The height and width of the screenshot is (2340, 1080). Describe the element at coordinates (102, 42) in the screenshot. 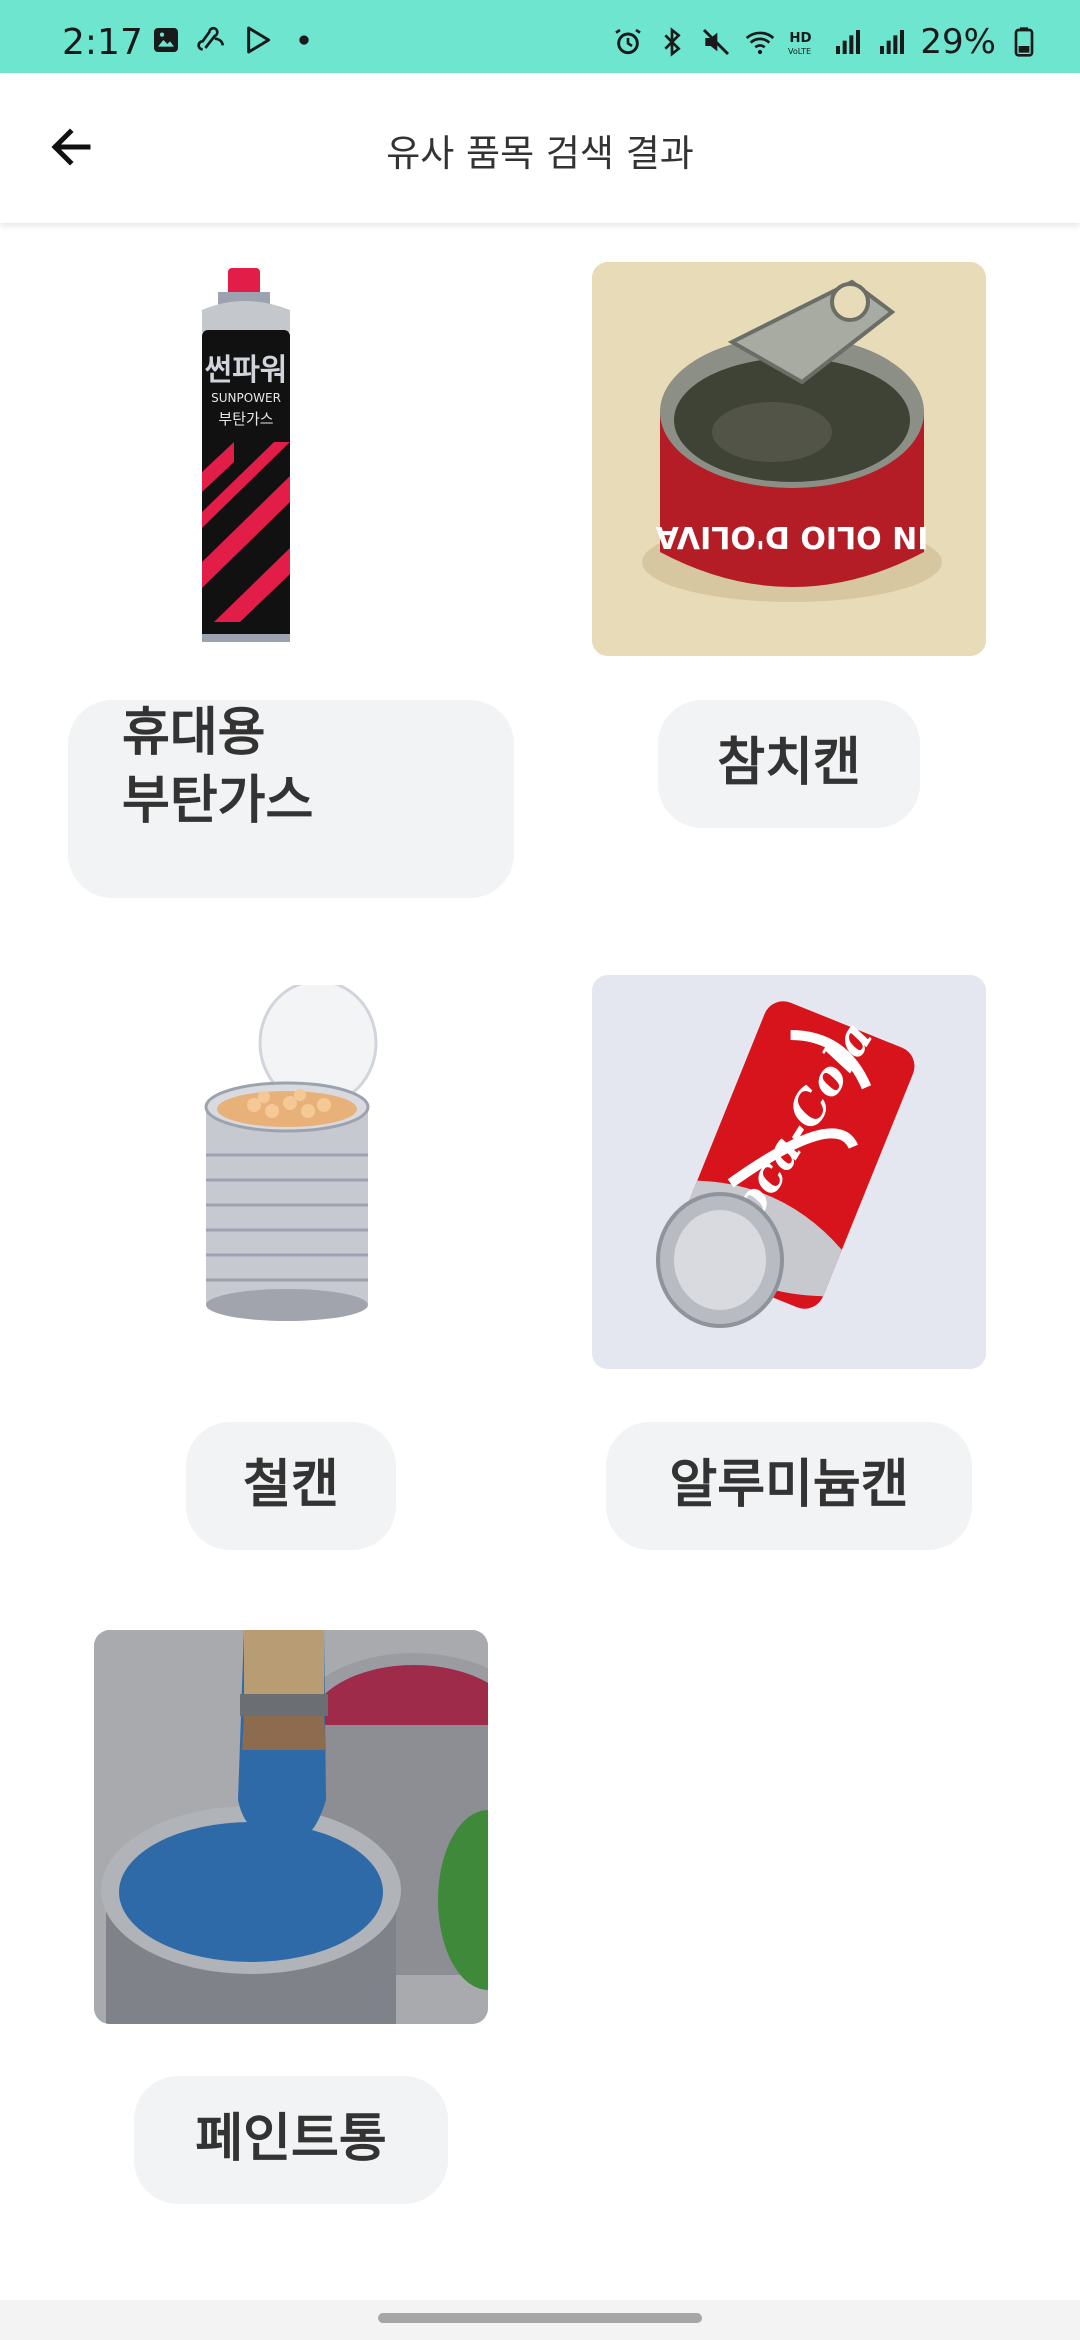

I see `status-time: 2:17` at that location.